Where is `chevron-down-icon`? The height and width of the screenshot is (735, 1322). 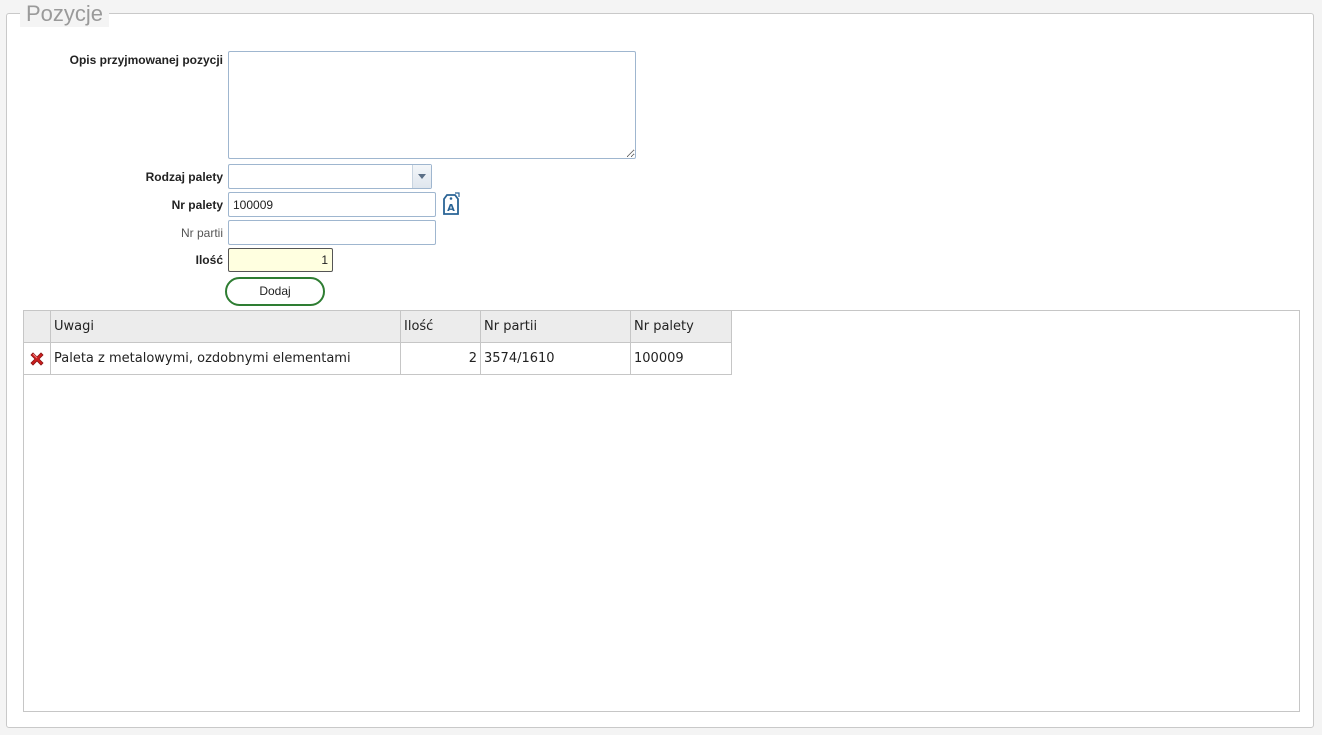 chevron-down-icon is located at coordinates (422, 176).